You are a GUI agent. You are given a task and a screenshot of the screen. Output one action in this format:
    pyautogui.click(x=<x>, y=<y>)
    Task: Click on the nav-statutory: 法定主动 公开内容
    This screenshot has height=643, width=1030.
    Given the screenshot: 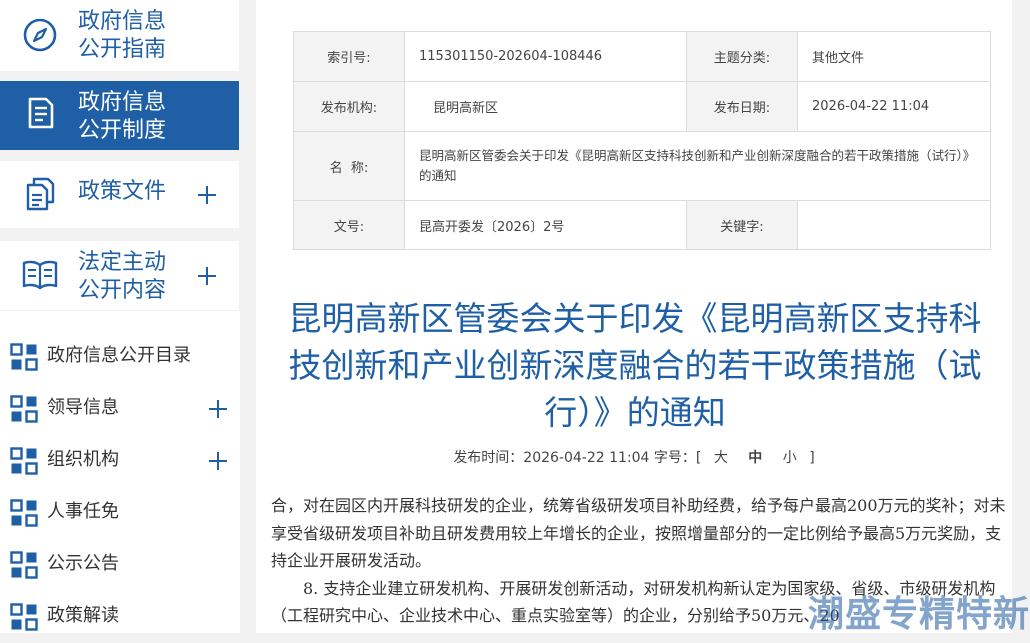 What is the action you would take?
    pyautogui.click(x=119, y=275)
    